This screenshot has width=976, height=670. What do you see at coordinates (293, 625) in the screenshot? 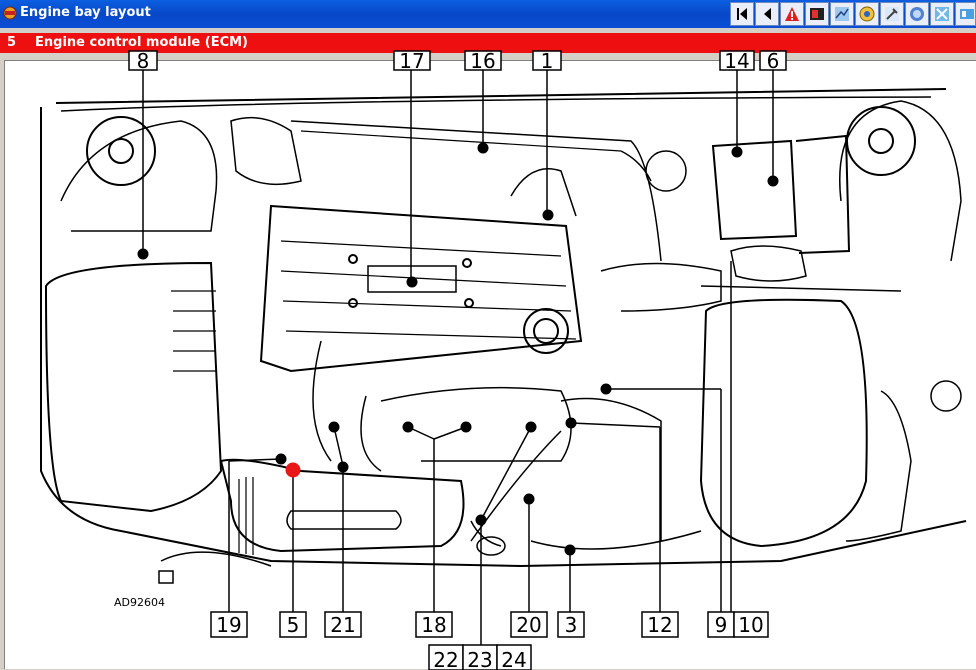
I see `callout-5: 5` at bounding box center [293, 625].